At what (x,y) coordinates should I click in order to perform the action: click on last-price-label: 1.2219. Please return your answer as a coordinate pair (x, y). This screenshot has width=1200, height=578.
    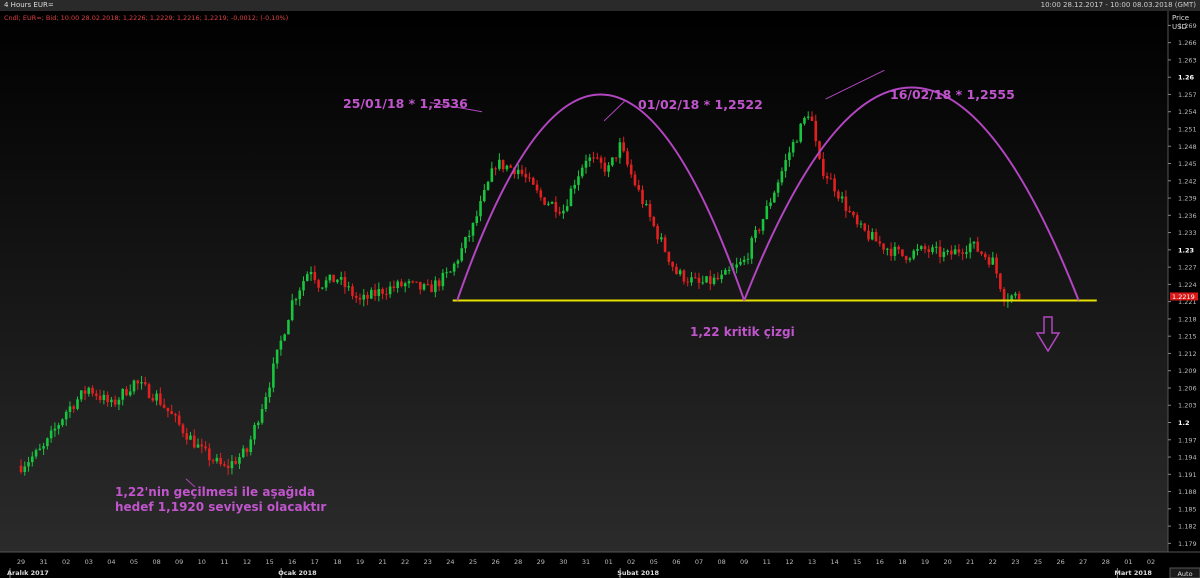
    Looking at the image, I should click on (1183, 297).